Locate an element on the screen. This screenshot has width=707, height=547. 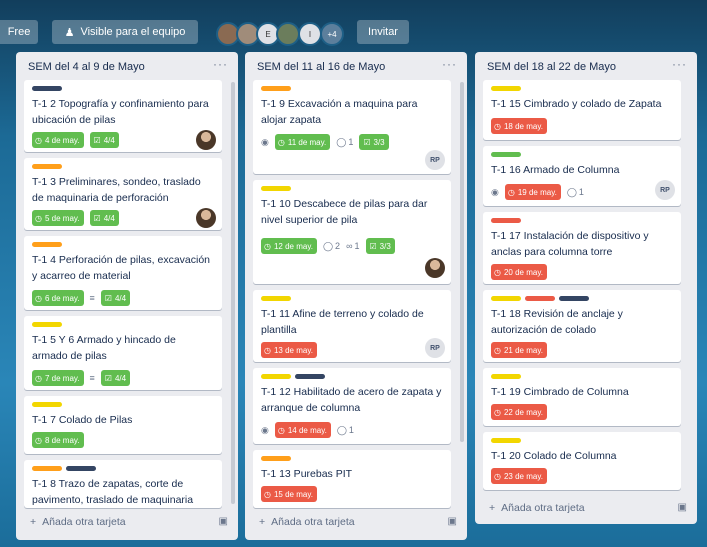
card: T-1 13 Purebas PIT ◷ 15 de may. is located at coordinates (352, 479).